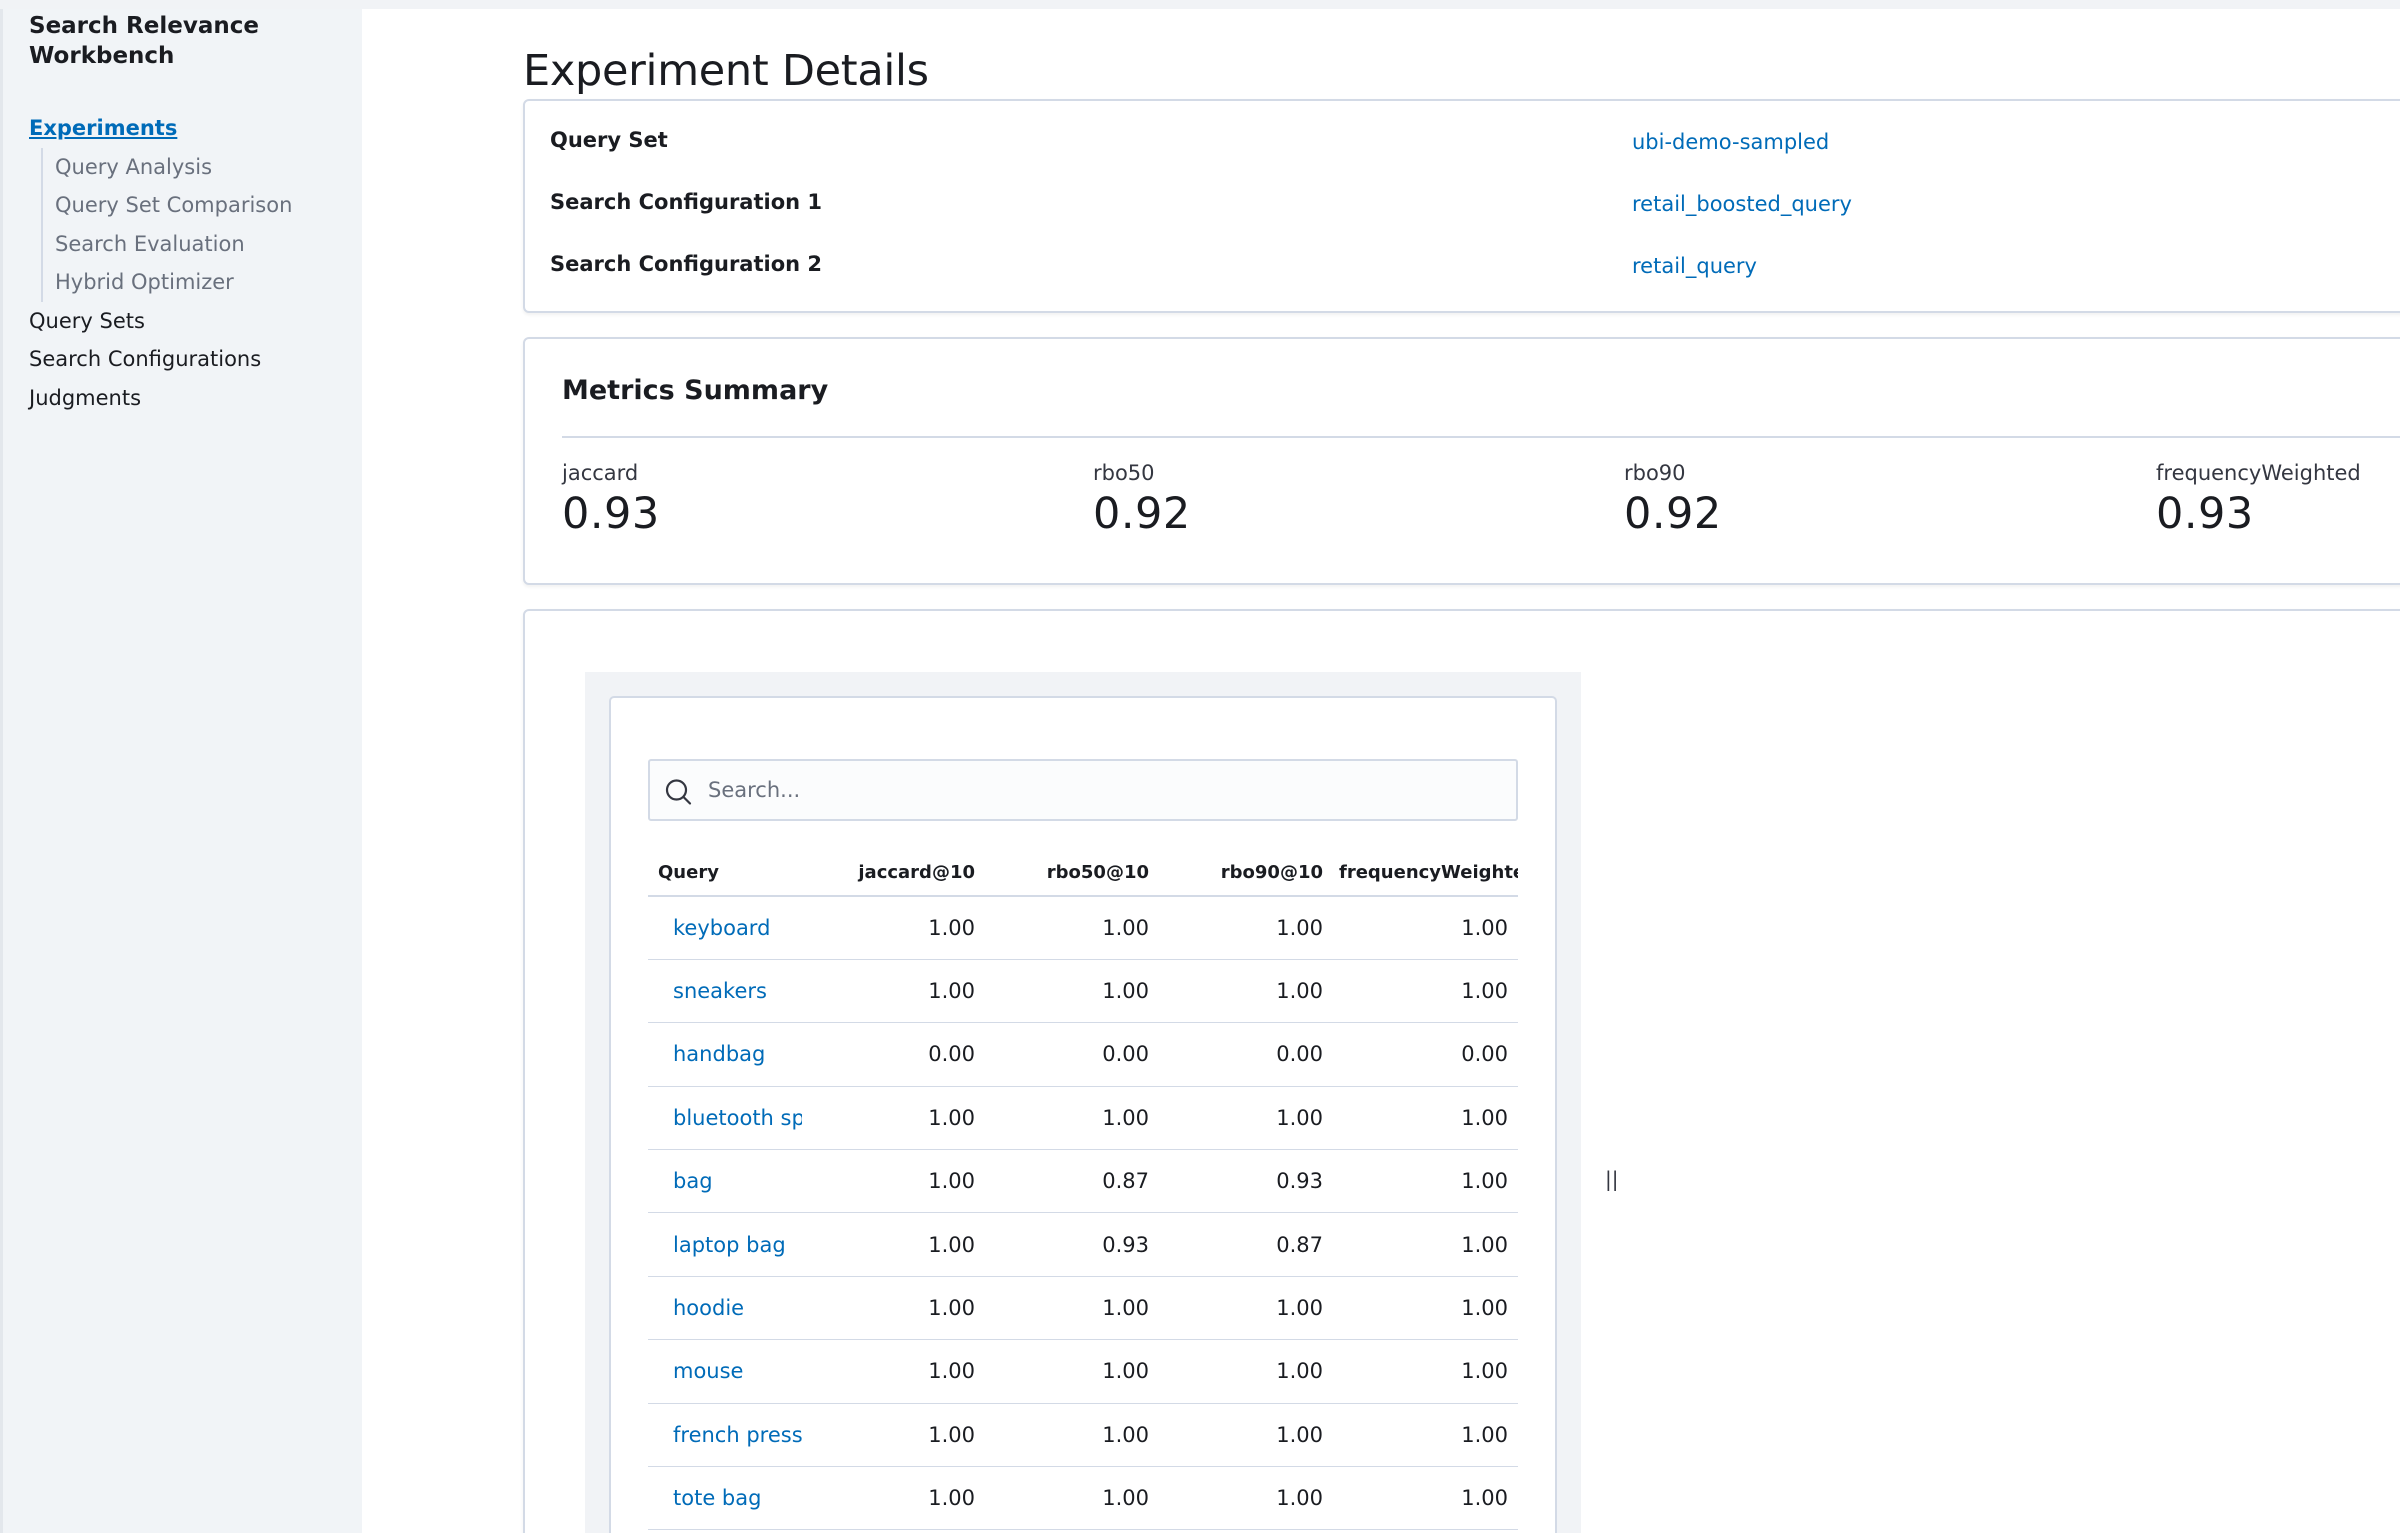  I want to click on table-row: mouse 1.00 1.00 1.00 1.00, so click(1083, 1371).